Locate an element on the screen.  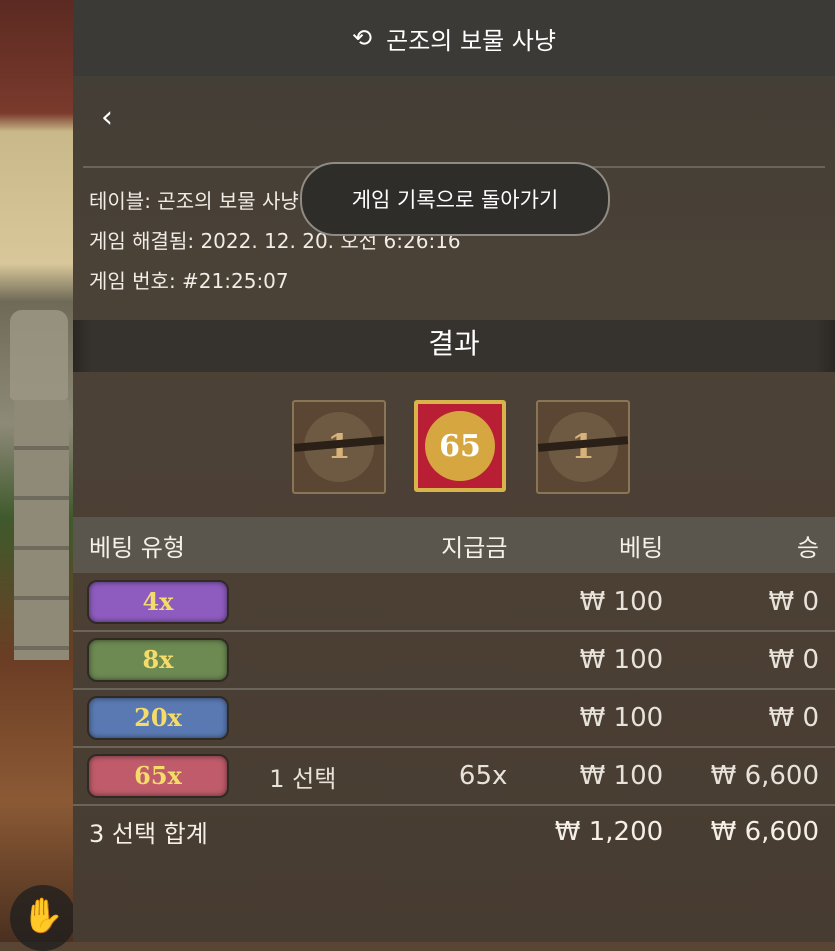
bet-badge: 8x is located at coordinates (158, 660).